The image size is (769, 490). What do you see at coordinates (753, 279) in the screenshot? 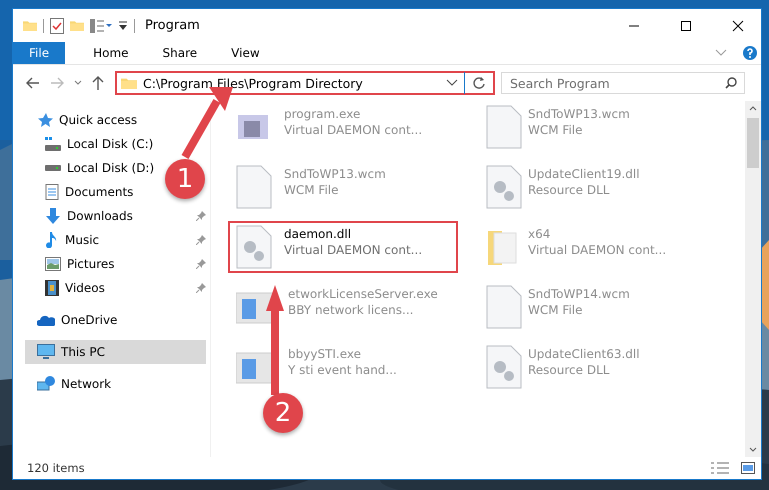
I see `scrollbar` at bounding box center [753, 279].